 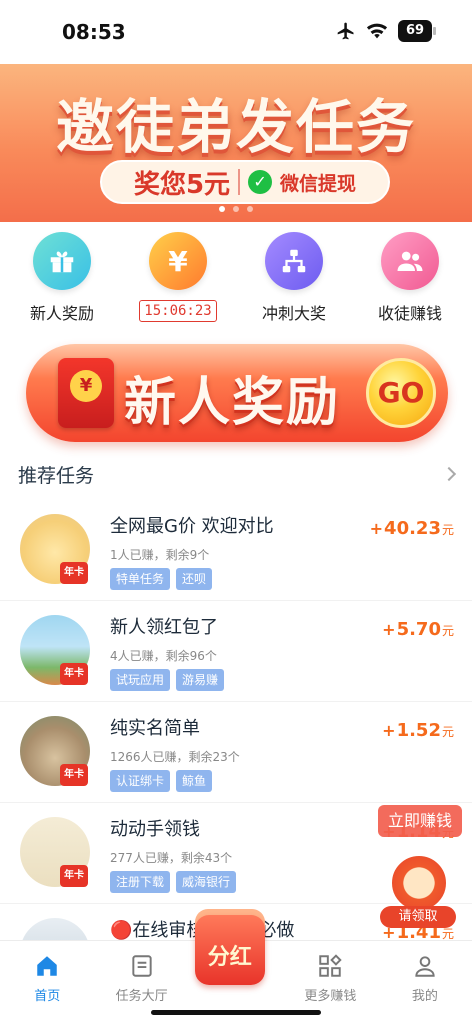 I want to click on task-reward: +1.52元, so click(x=418, y=730).